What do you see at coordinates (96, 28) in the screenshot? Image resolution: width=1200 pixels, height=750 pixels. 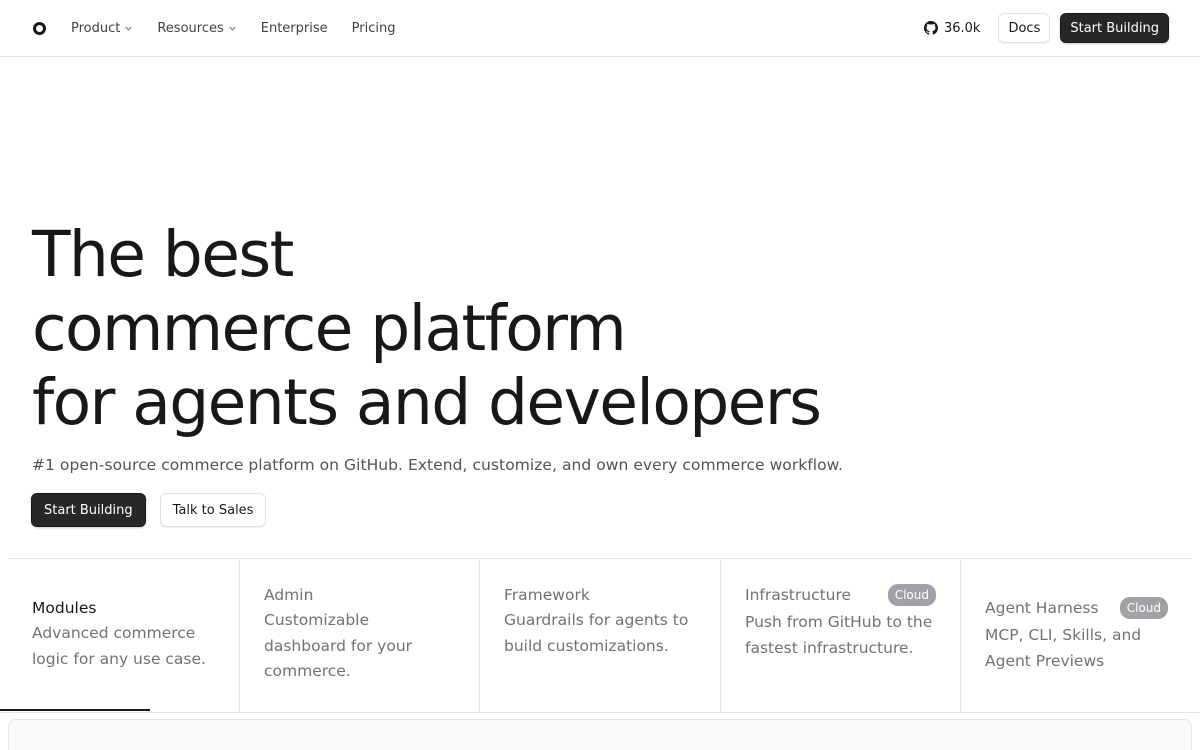 I see `nav-product-label: Product` at bounding box center [96, 28].